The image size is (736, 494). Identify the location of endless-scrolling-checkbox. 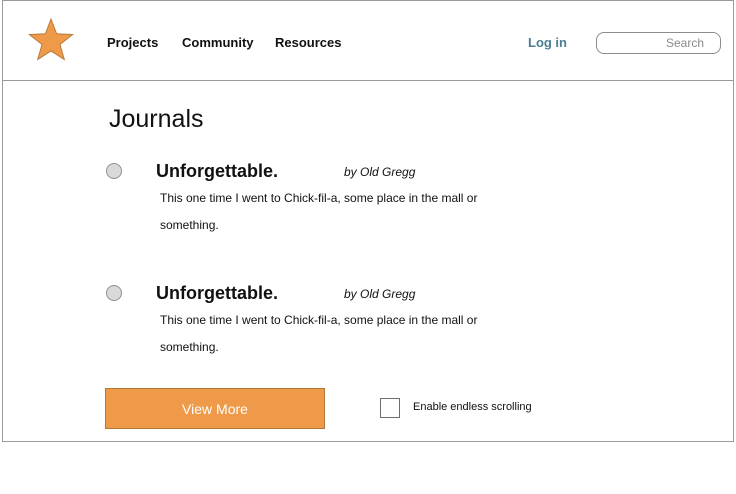
(390, 408).